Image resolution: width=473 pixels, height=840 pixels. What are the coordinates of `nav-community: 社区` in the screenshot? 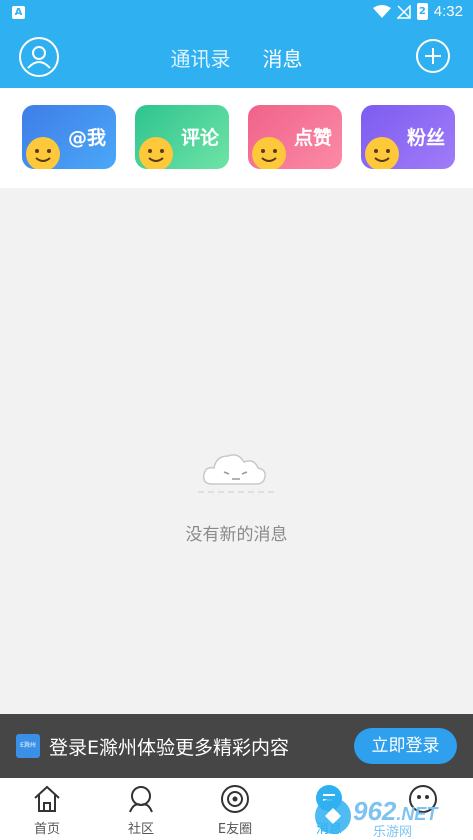 It's located at (141, 809).